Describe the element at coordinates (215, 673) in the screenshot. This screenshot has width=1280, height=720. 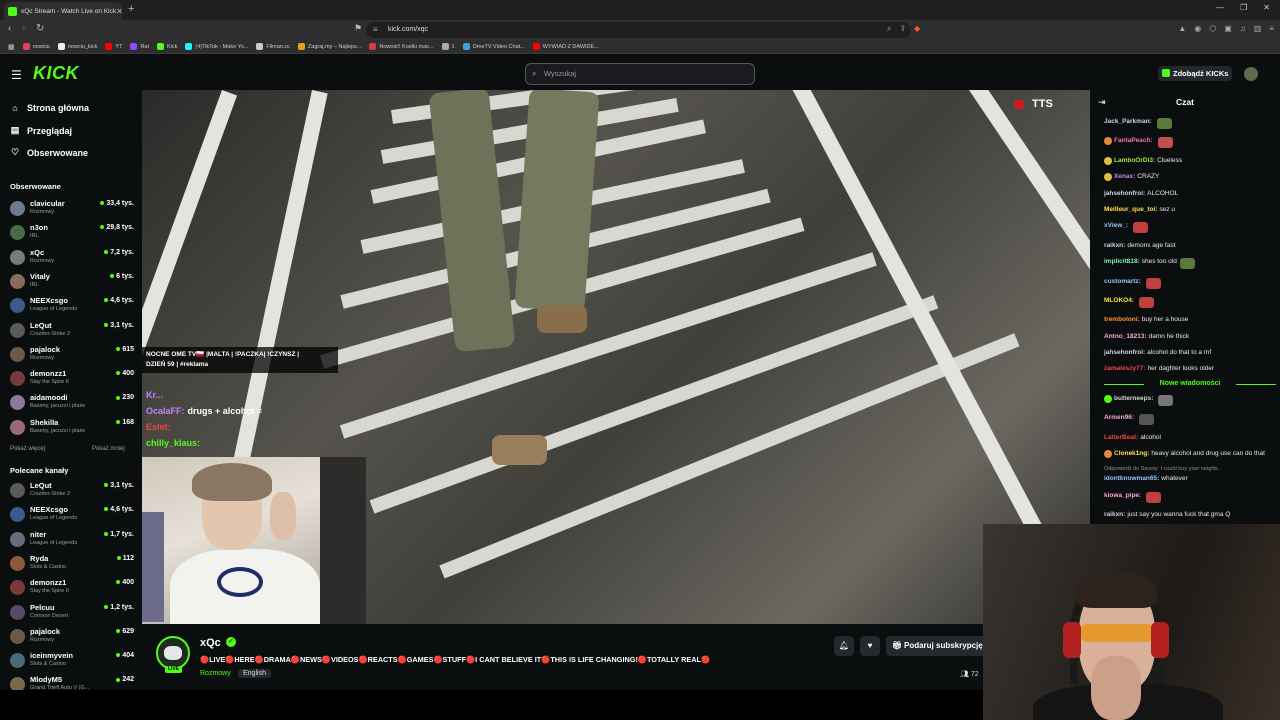
I see `stream-category: Rozmowy` at that location.